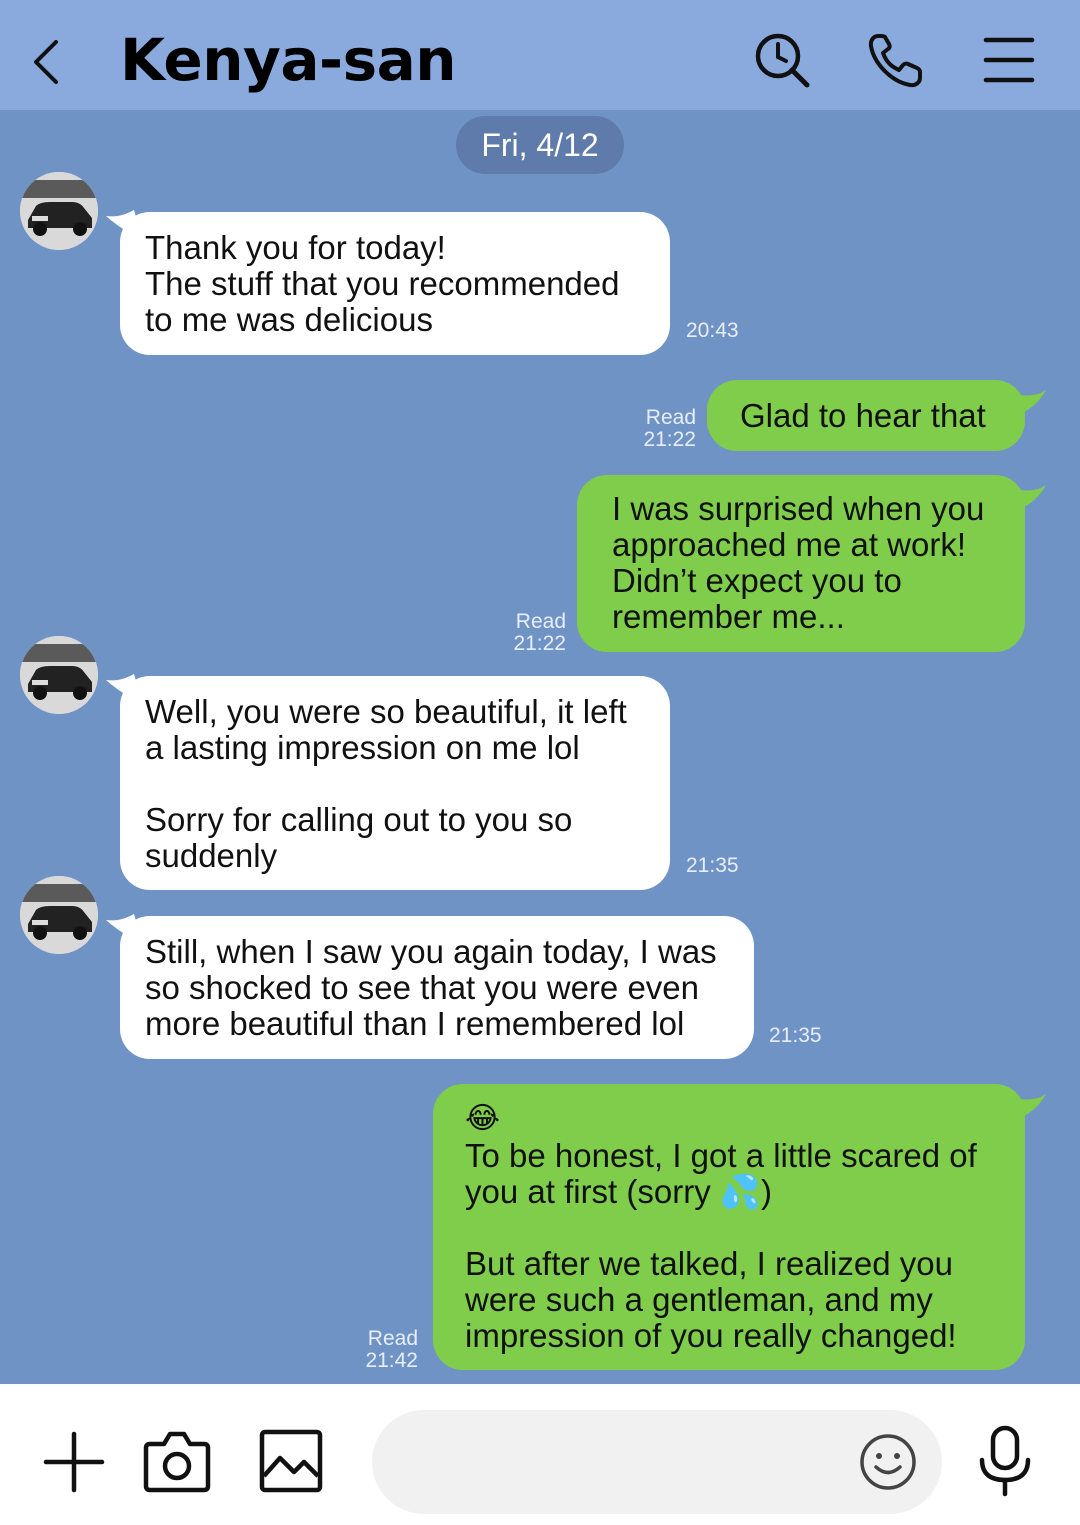 The height and width of the screenshot is (1525, 1080). Describe the element at coordinates (291, 1461) in the screenshot. I see `image-icon` at that location.